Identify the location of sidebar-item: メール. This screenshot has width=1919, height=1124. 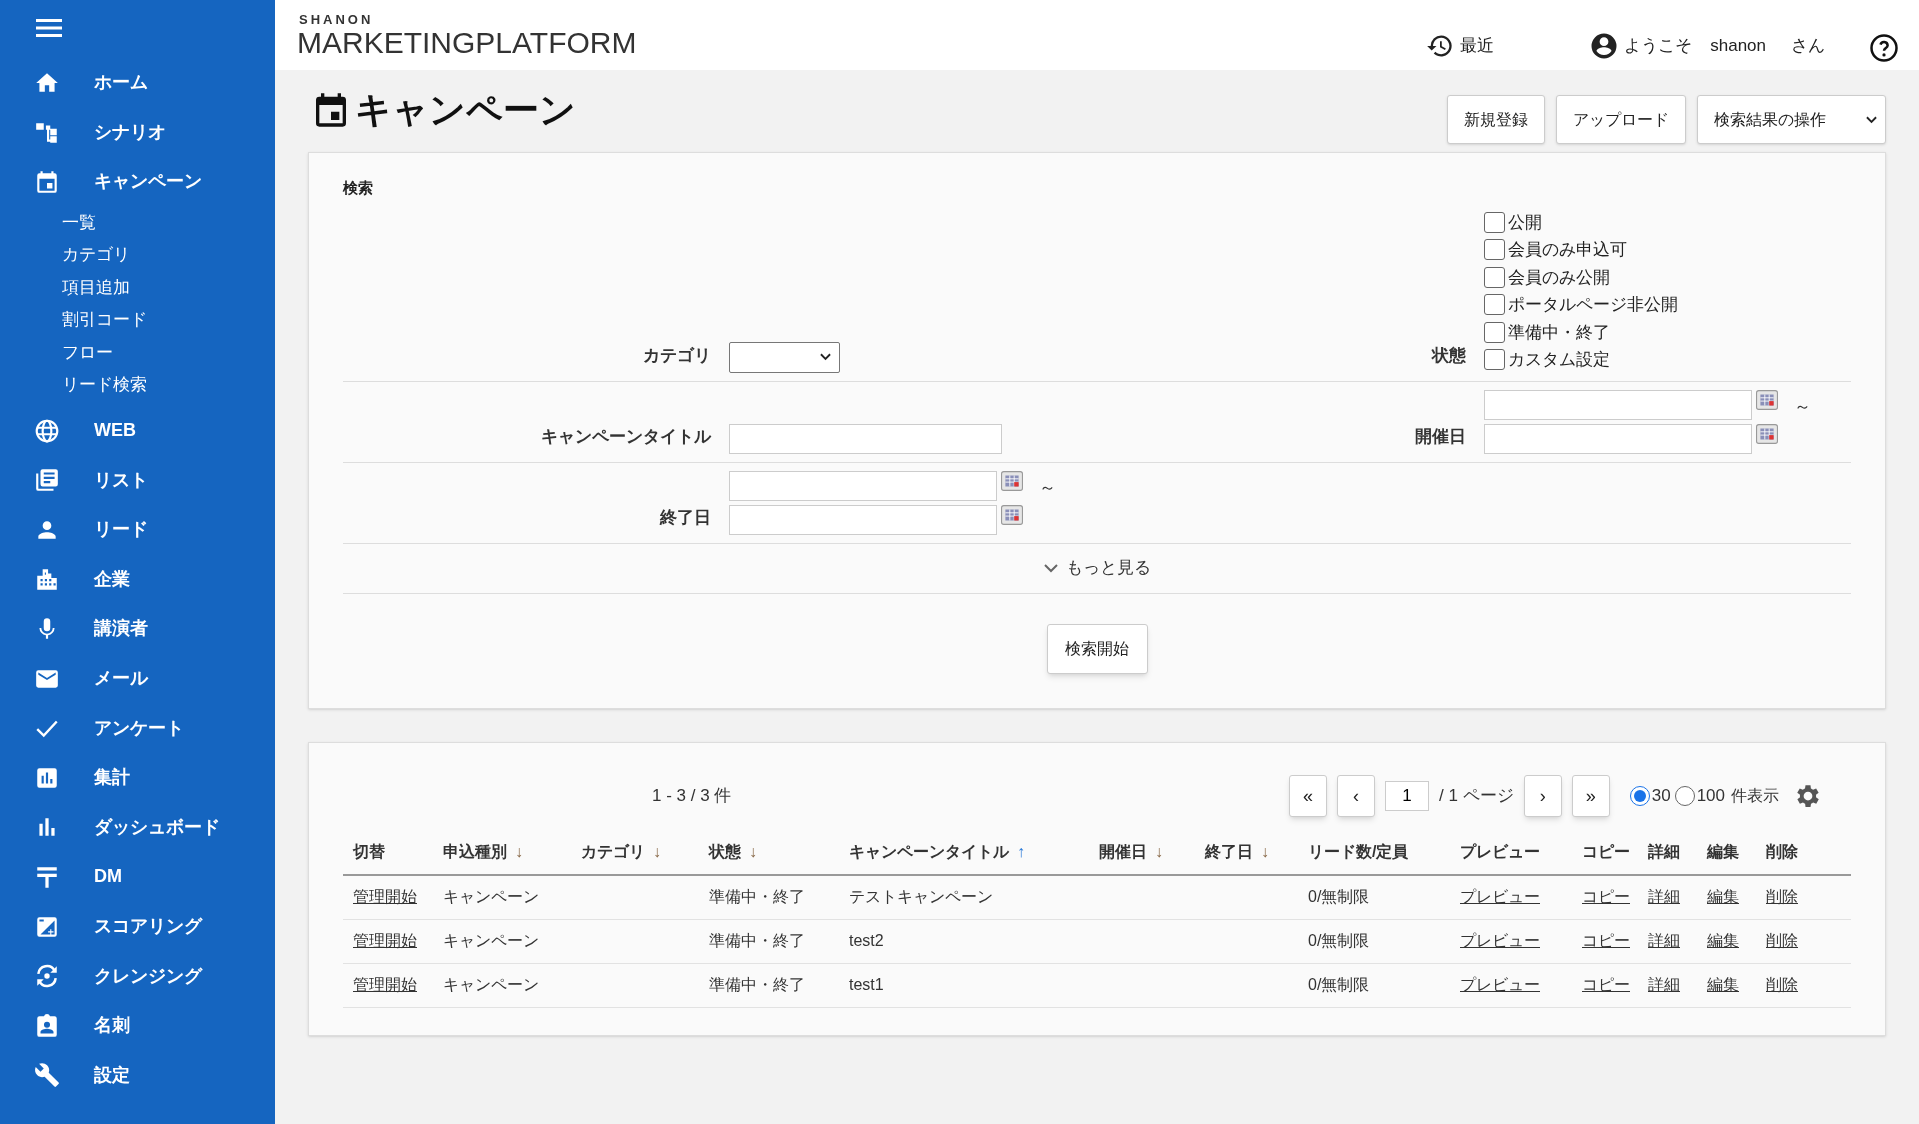
(74, 678).